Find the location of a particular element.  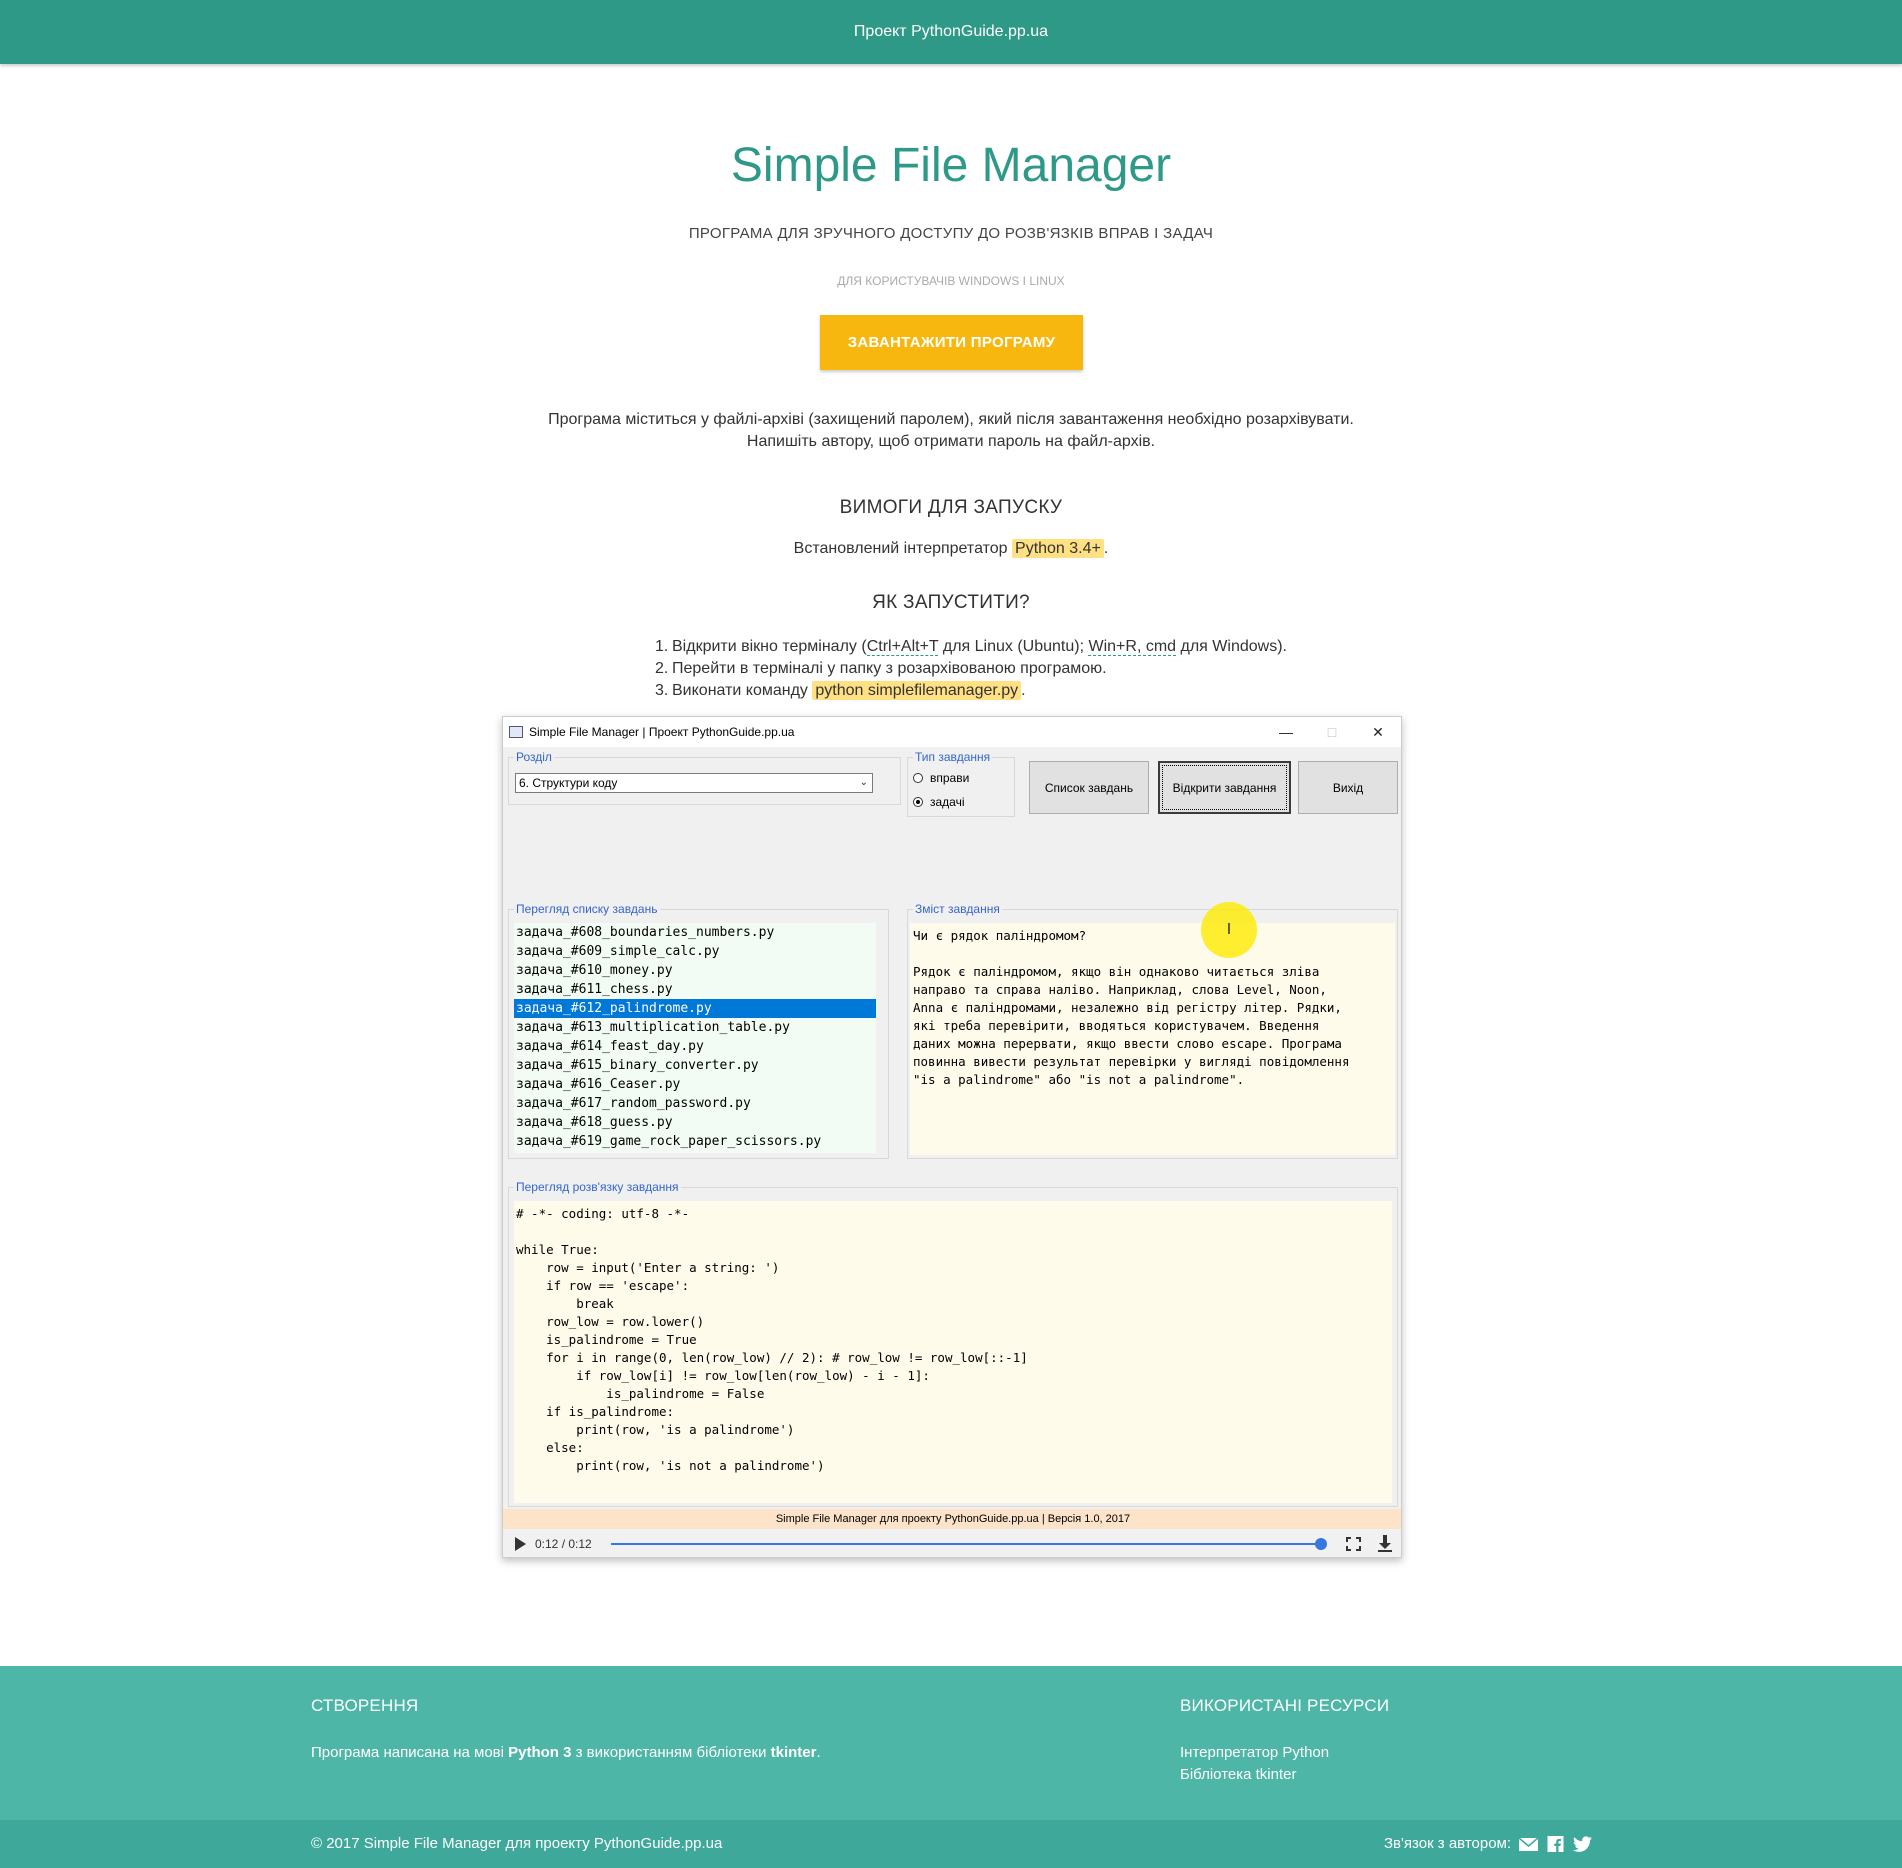

task-list-button: Список завдань is located at coordinates (1089, 787).